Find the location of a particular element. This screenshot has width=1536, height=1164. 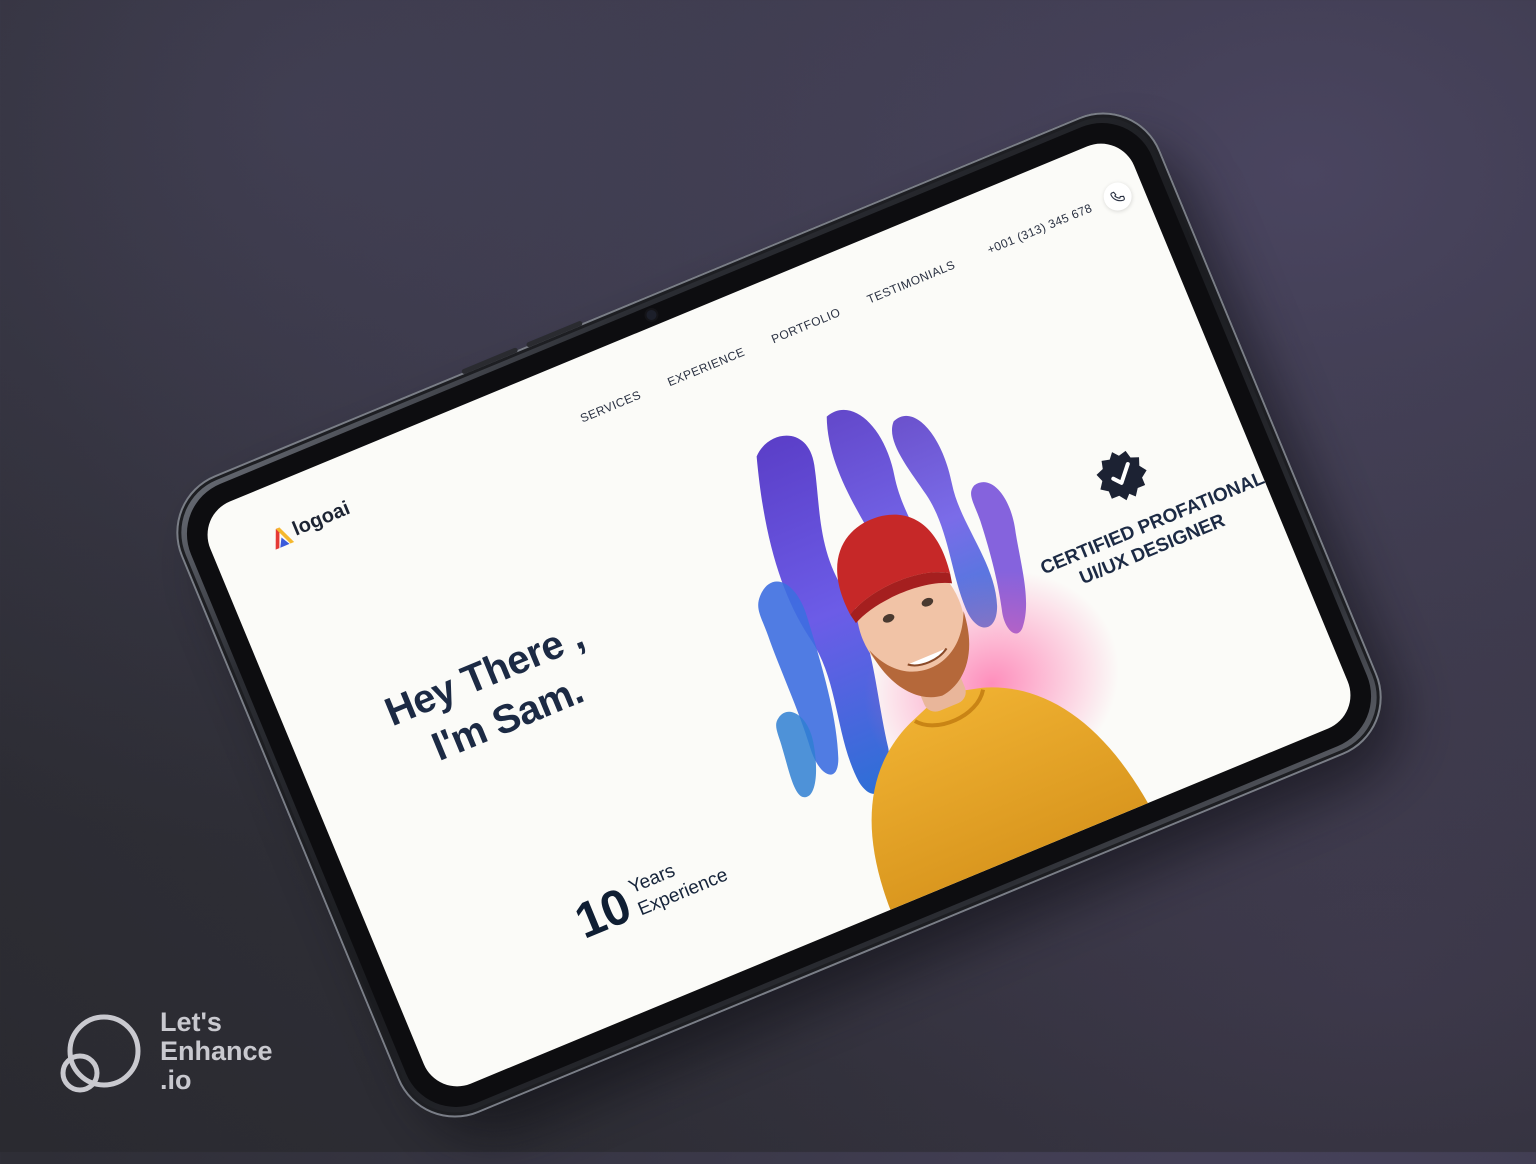

watermark-line-2: Enhance is located at coordinates (216, 1051).